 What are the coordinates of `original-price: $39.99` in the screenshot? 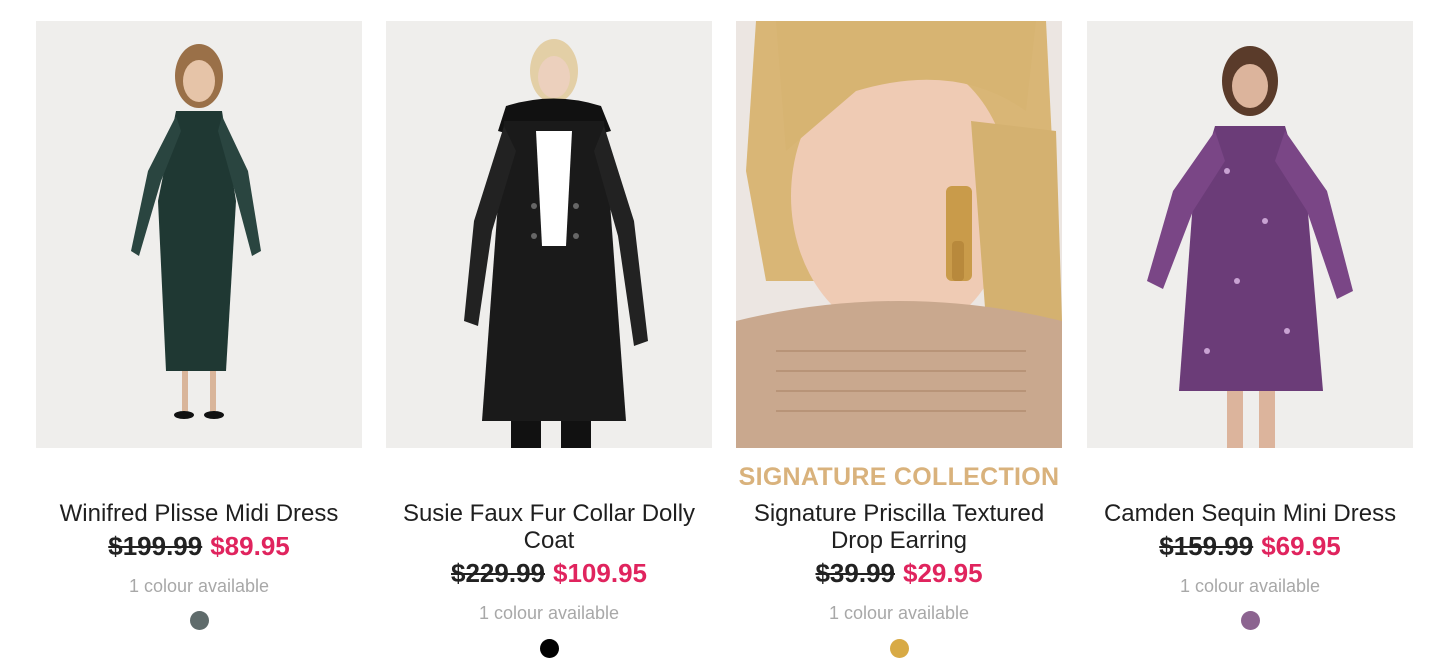 It's located at (855, 573).